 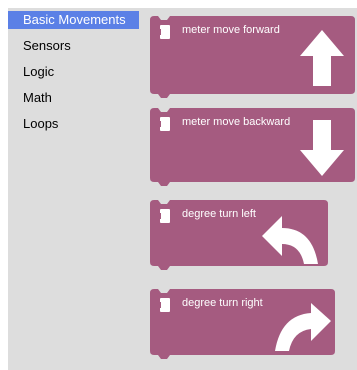 What do you see at coordinates (222, 303) in the screenshot?
I see `block-label: degree turn right` at bounding box center [222, 303].